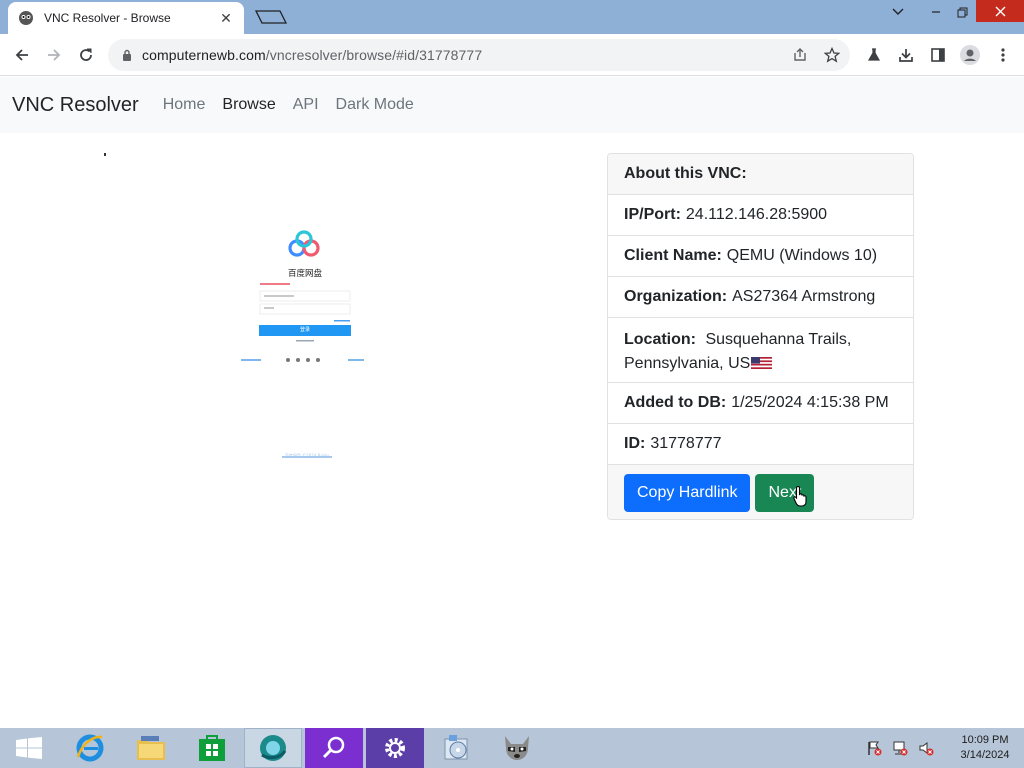 The image size is (1024, 768). I want to click on labs-flask-icon, so click(874, 55).